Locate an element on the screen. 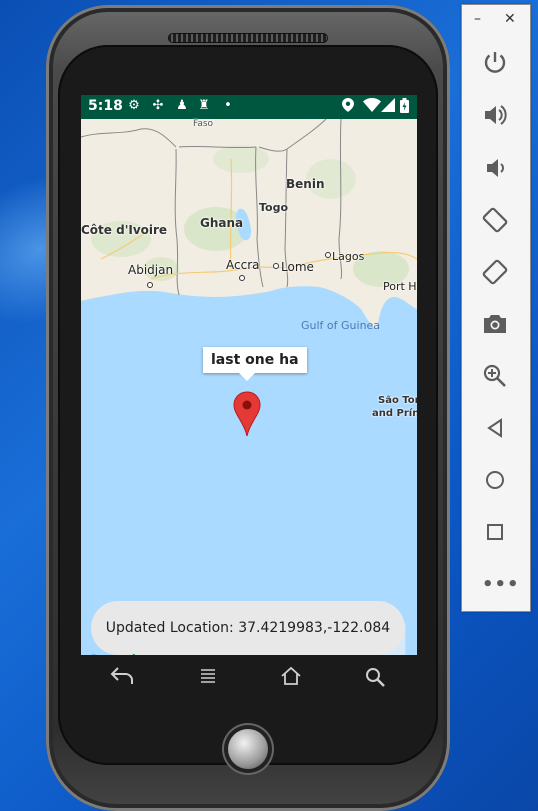  minimize-button: – is located at coordinates (477, 19).